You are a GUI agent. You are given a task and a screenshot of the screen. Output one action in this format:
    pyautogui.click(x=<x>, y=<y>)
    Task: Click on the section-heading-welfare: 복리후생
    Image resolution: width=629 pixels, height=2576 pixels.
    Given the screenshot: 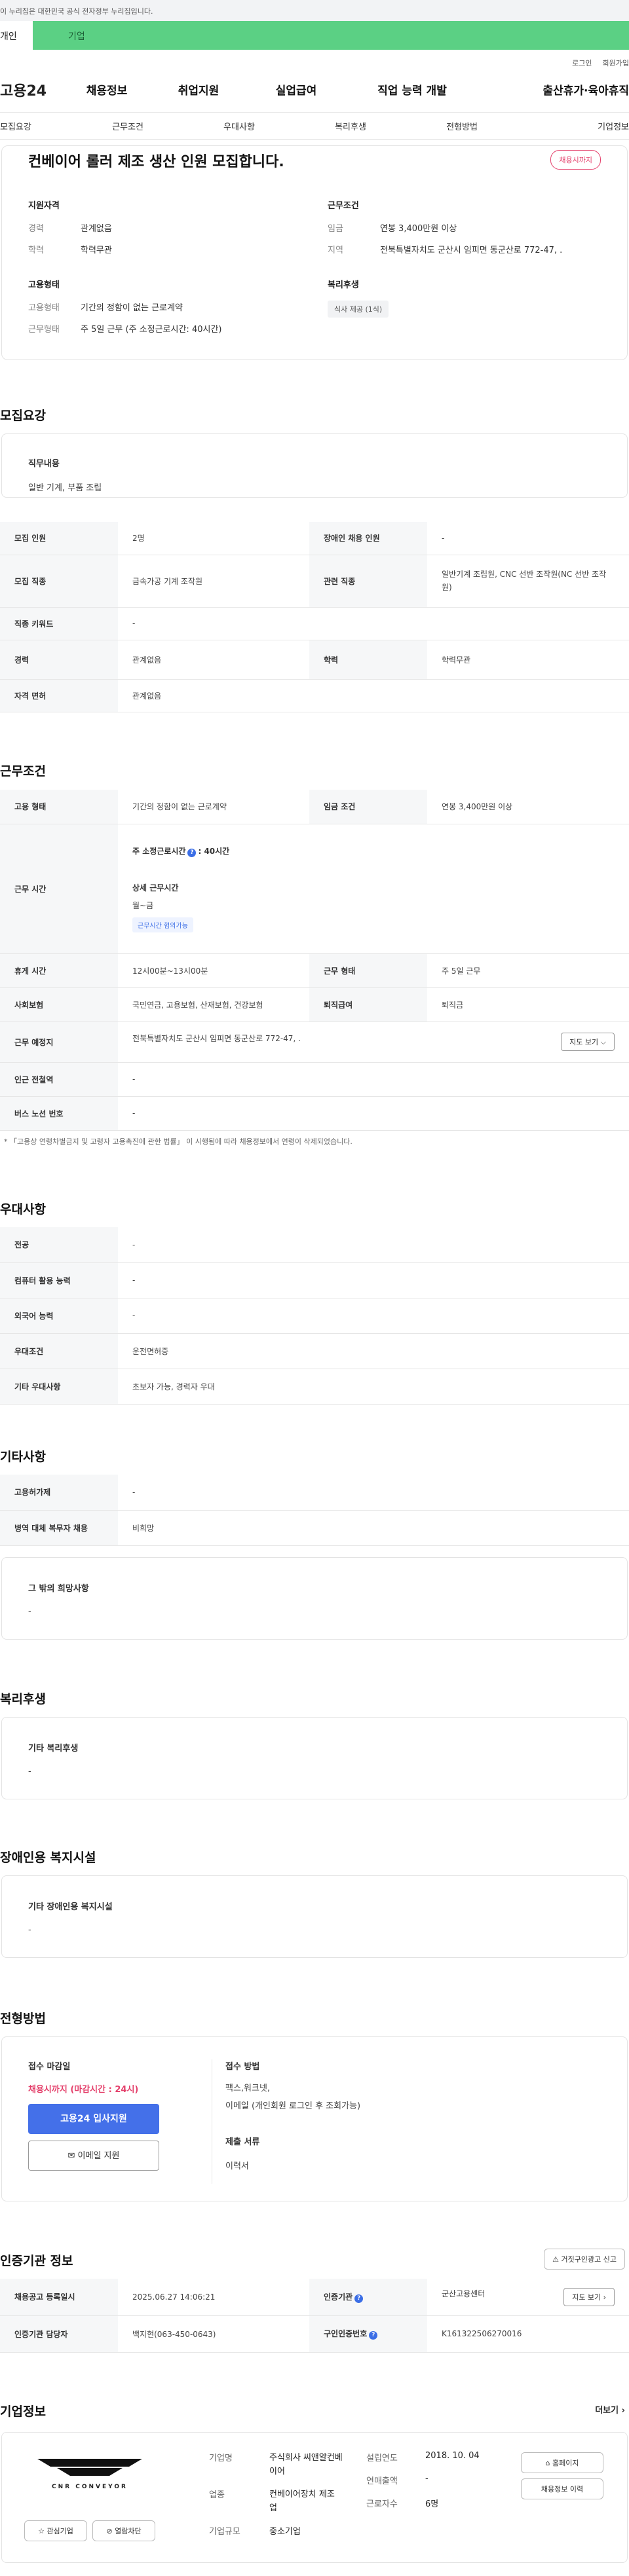 What is the action you would take?
    pyautogui.click(x=23, y=1699)
    